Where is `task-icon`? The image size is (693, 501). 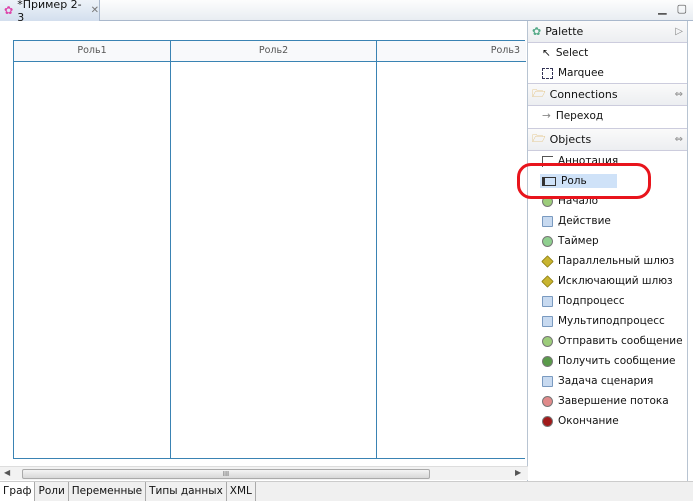
task-icon is located at coordinates (547, 221).